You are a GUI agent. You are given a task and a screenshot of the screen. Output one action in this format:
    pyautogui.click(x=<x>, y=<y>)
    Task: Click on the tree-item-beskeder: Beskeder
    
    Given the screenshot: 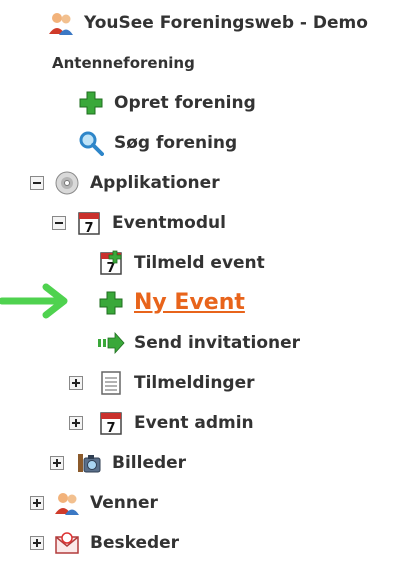 What is the action you would take?
    pyautogui.click(x=115, y=543)
    